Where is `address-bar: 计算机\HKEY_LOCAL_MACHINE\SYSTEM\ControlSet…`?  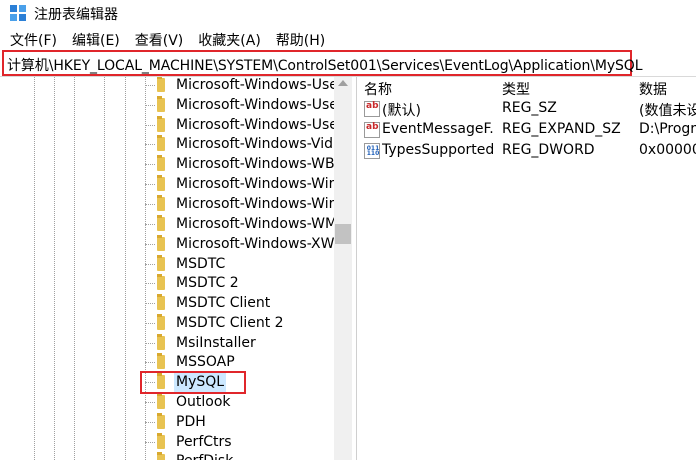 address-bar: 计算机\HKEY_LOCAL_MACHINE\SYSTEM\ControlSet… is located at coordinates (322, 63).